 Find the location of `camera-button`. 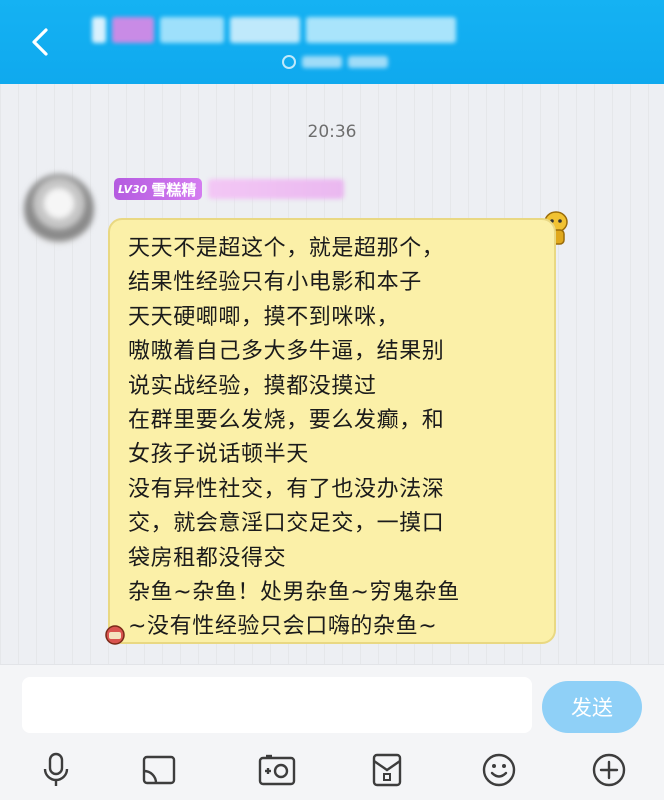

camera-button is located at coordinates (277, 770).